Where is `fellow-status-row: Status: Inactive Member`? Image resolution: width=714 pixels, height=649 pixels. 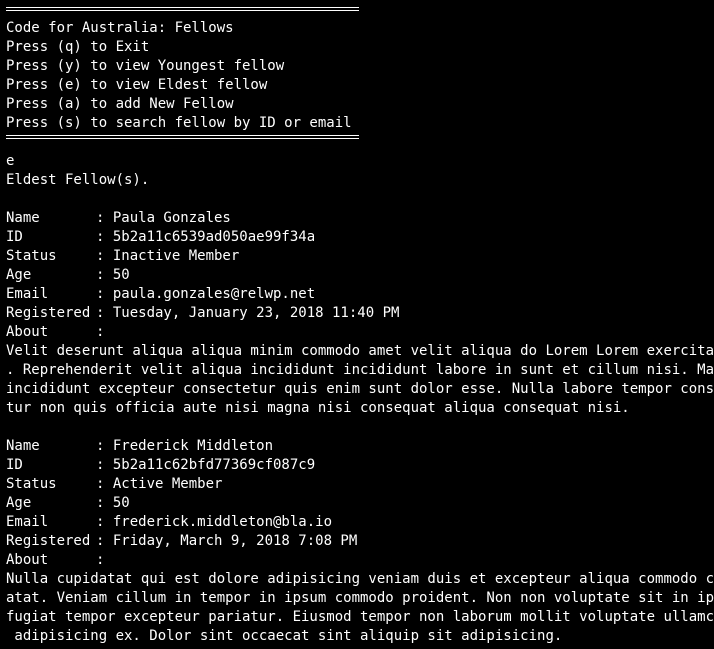 fellow-status-row: Status: Inactive Member is located at coordinates (360, 256).